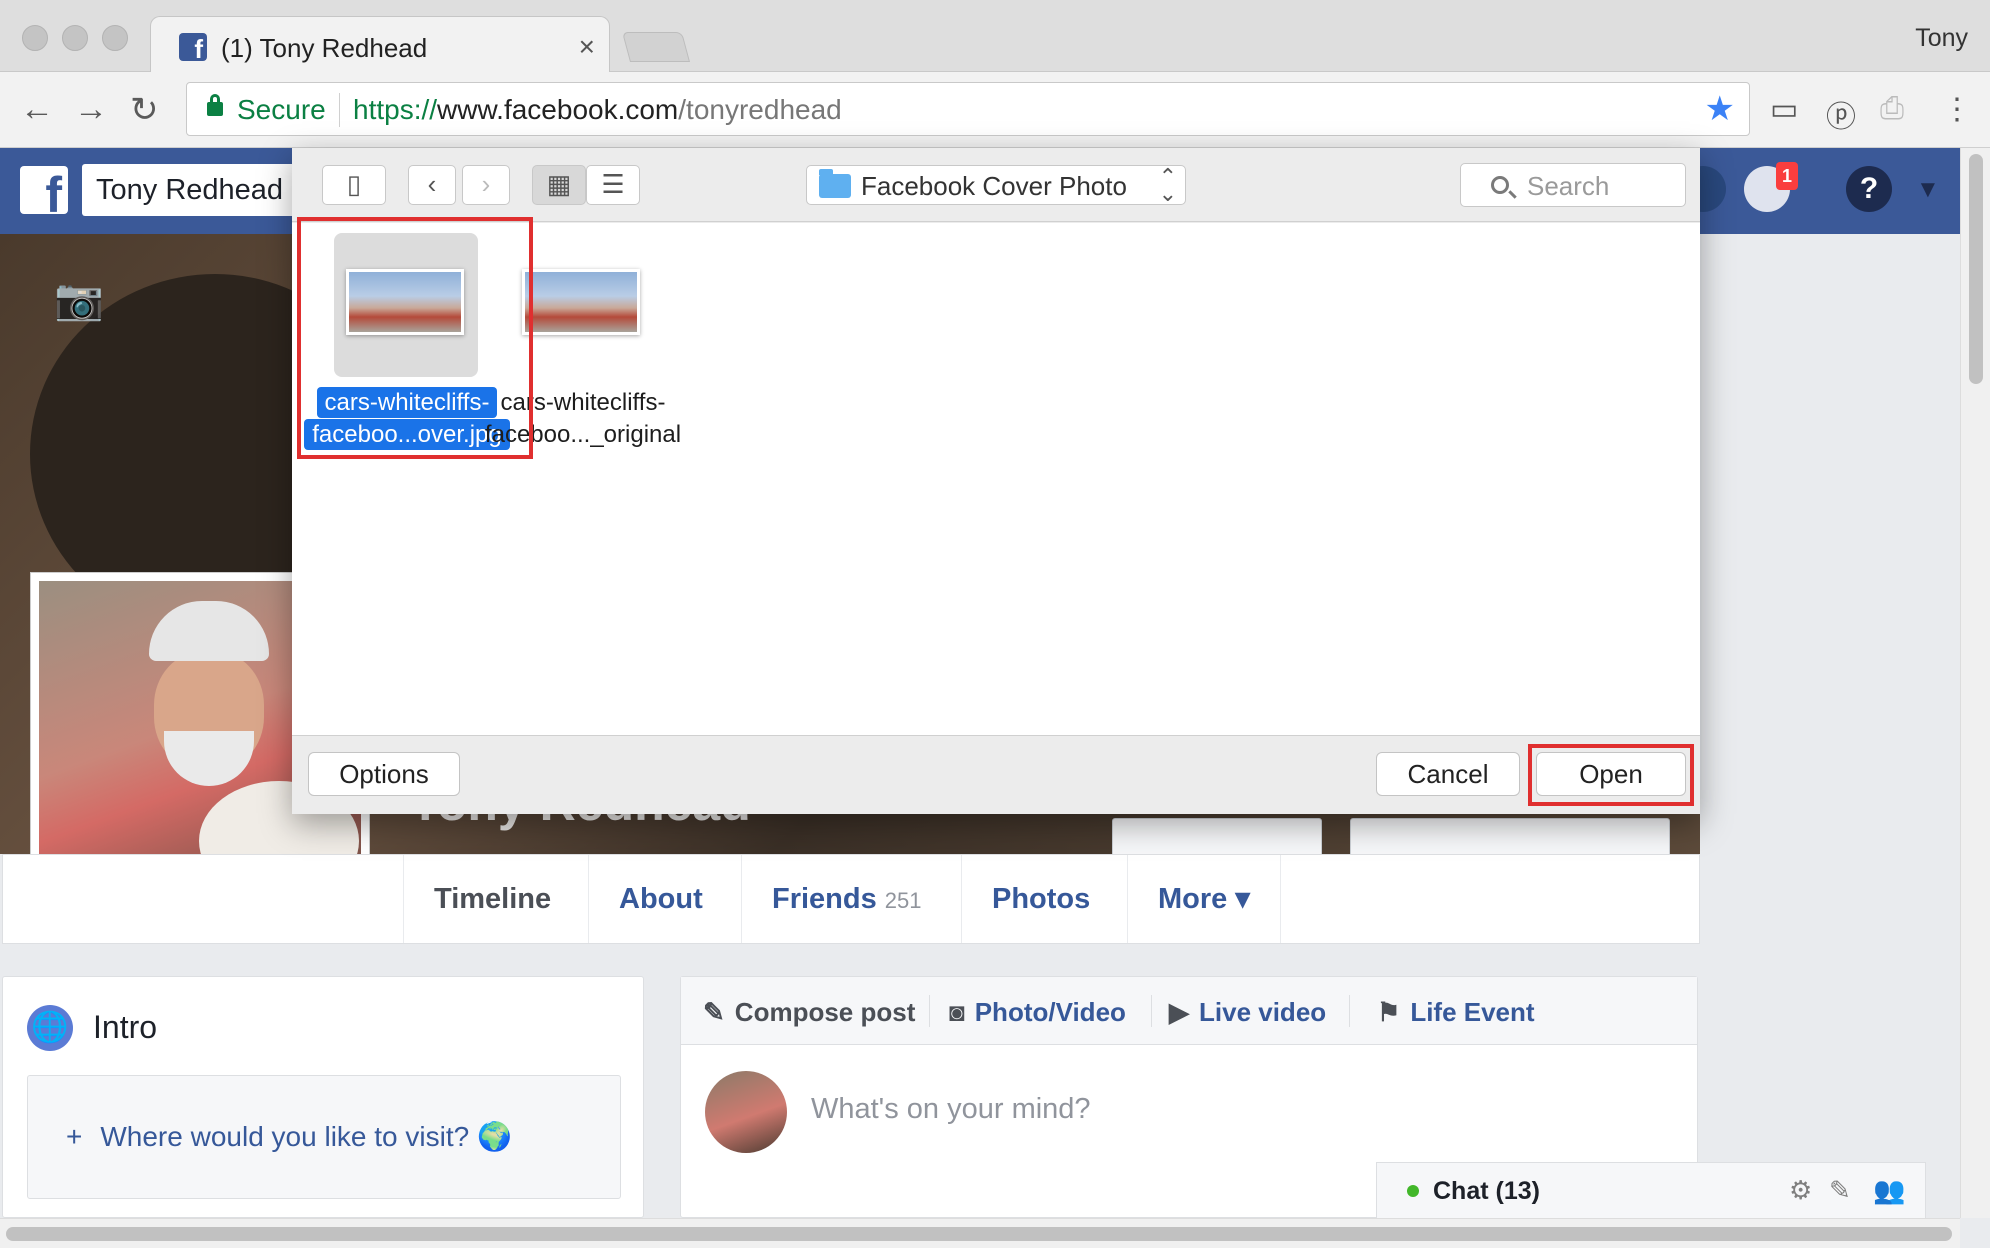 This screenshot has height=1248, width=1990. I want to click on compose-post-tab: ✎ Compose post, so click(809, 1012).